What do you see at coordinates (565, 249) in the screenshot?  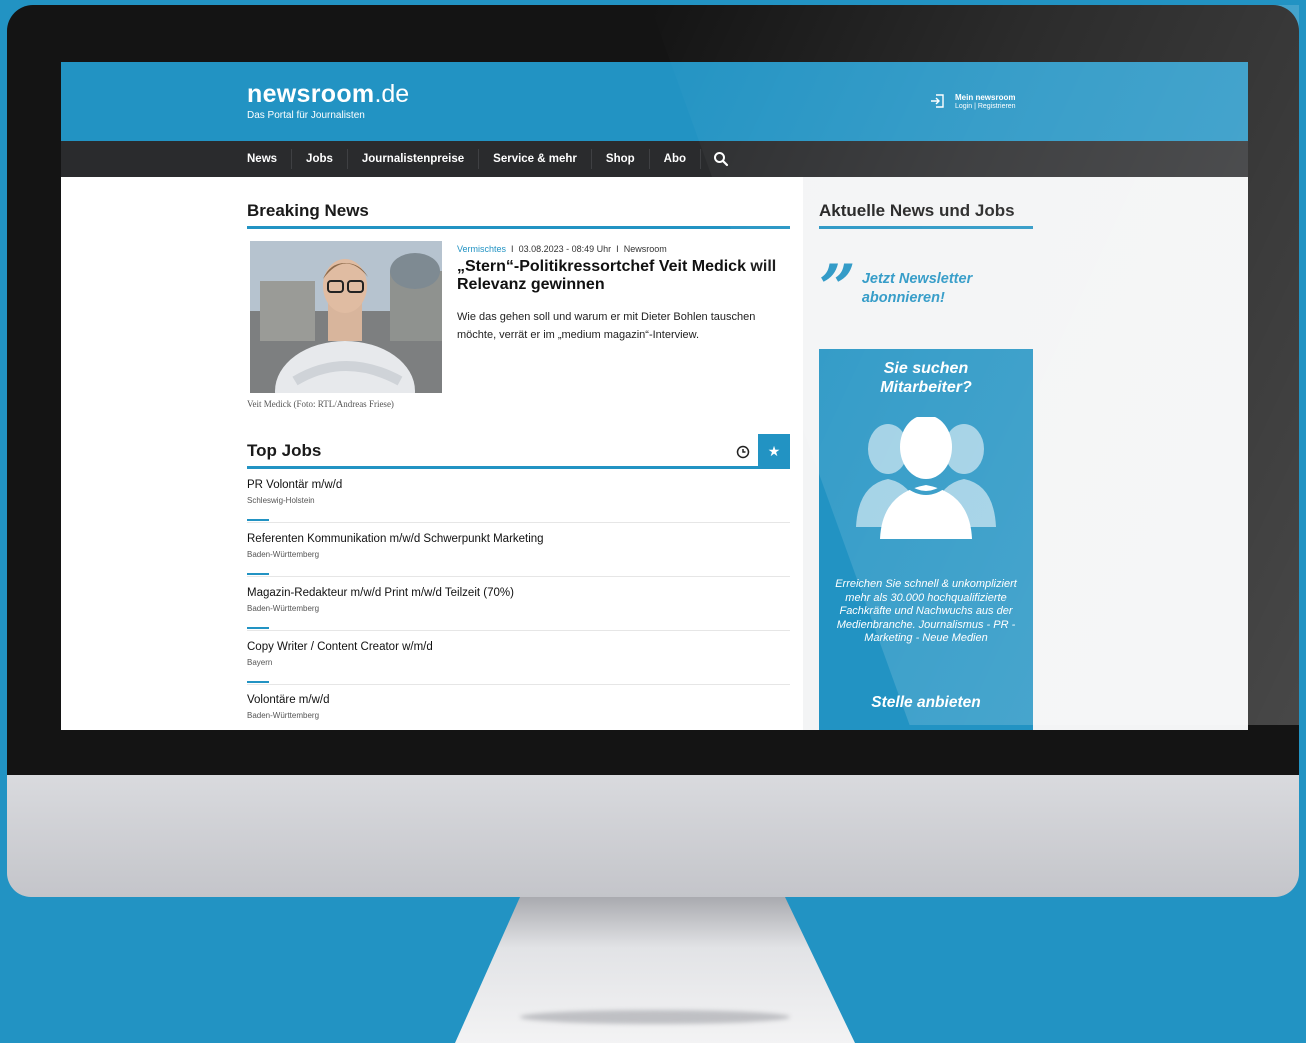 I see `news-date: 03.08.2023 - 08:49 Uhr` at bounding box center [565, 249].